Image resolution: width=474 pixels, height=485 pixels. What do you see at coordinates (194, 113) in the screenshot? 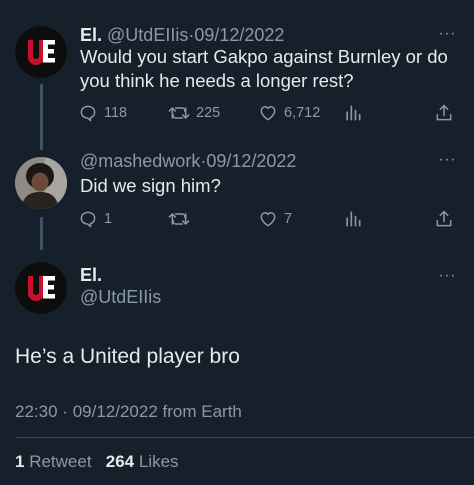
I see `retweet-button: 225` at bounding box center [194, 113].